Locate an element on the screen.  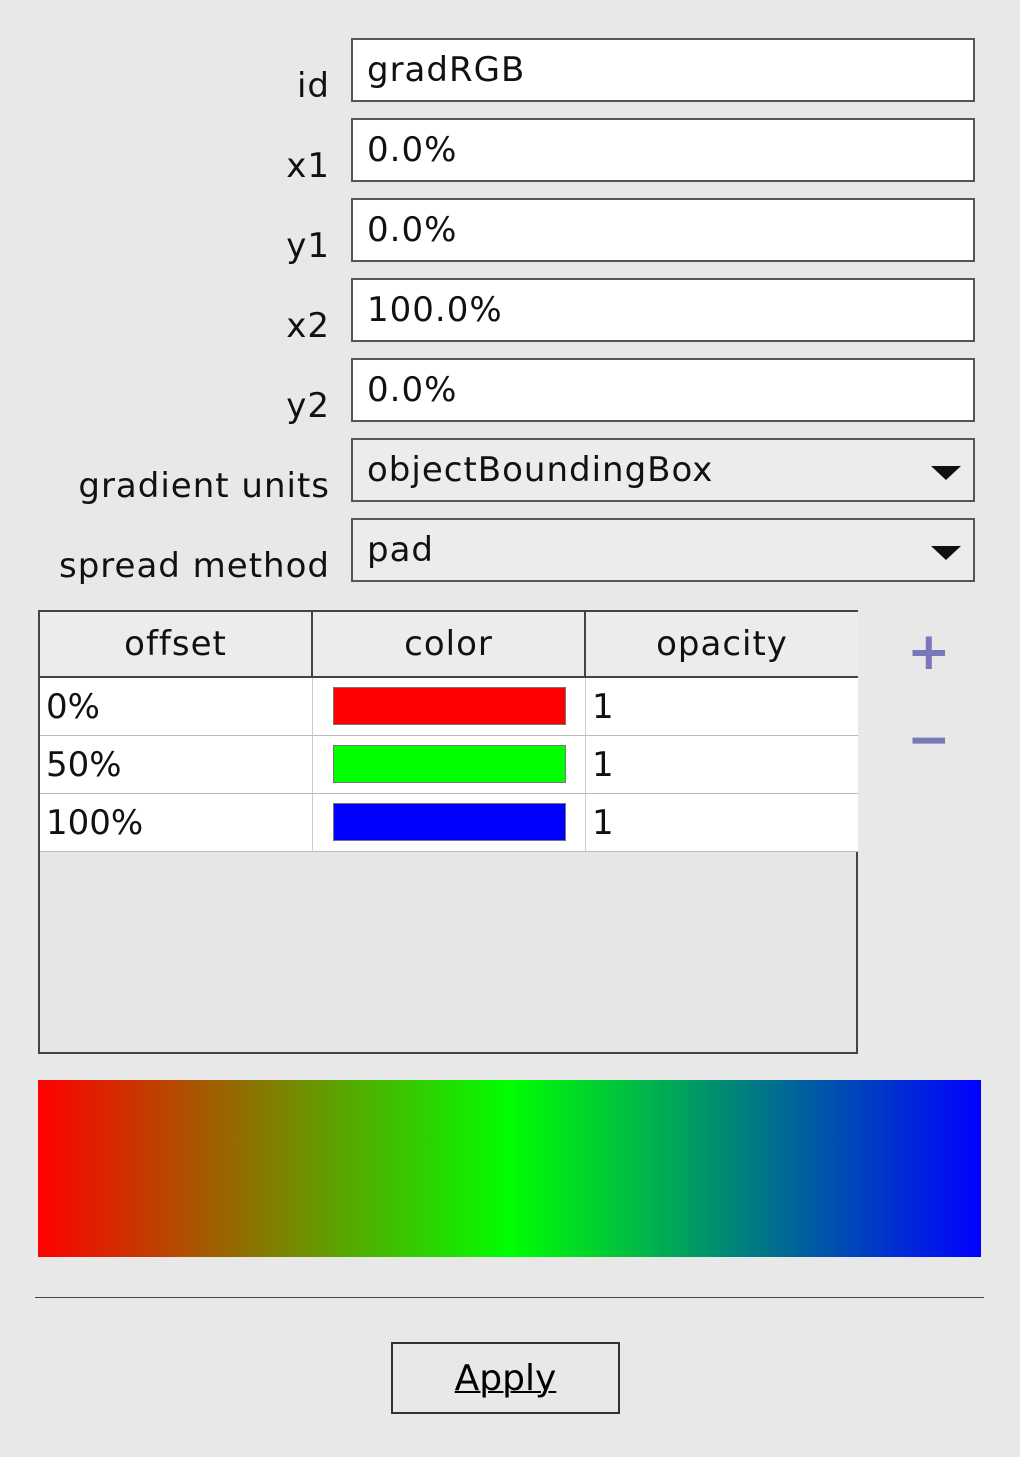
gradient-units-select: objectBoundingBox is located at coordinates (663, 470).